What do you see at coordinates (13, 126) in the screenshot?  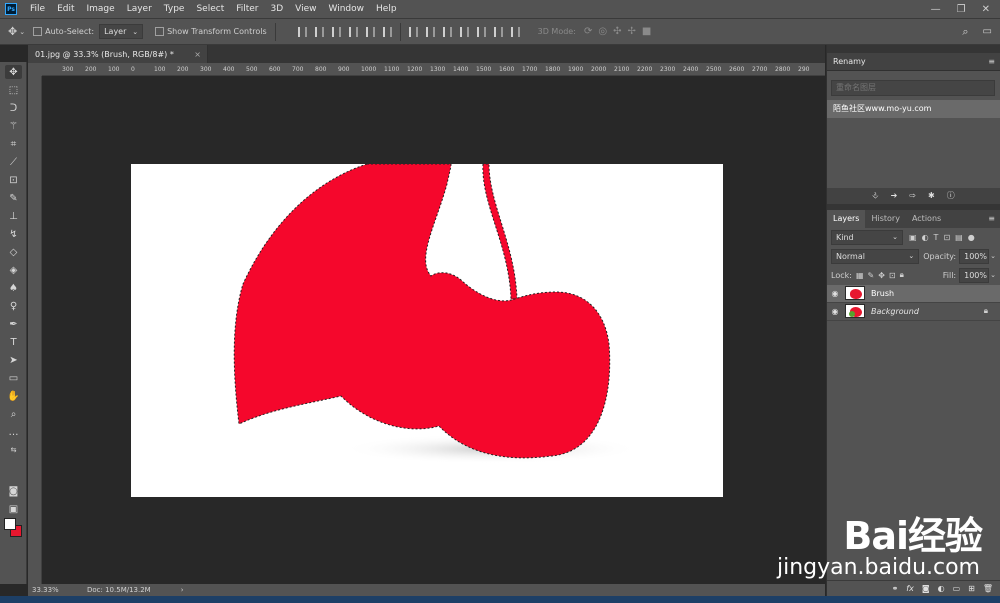 I see `magic-wand-icon: ⚚` at bounding box center [13, 126].